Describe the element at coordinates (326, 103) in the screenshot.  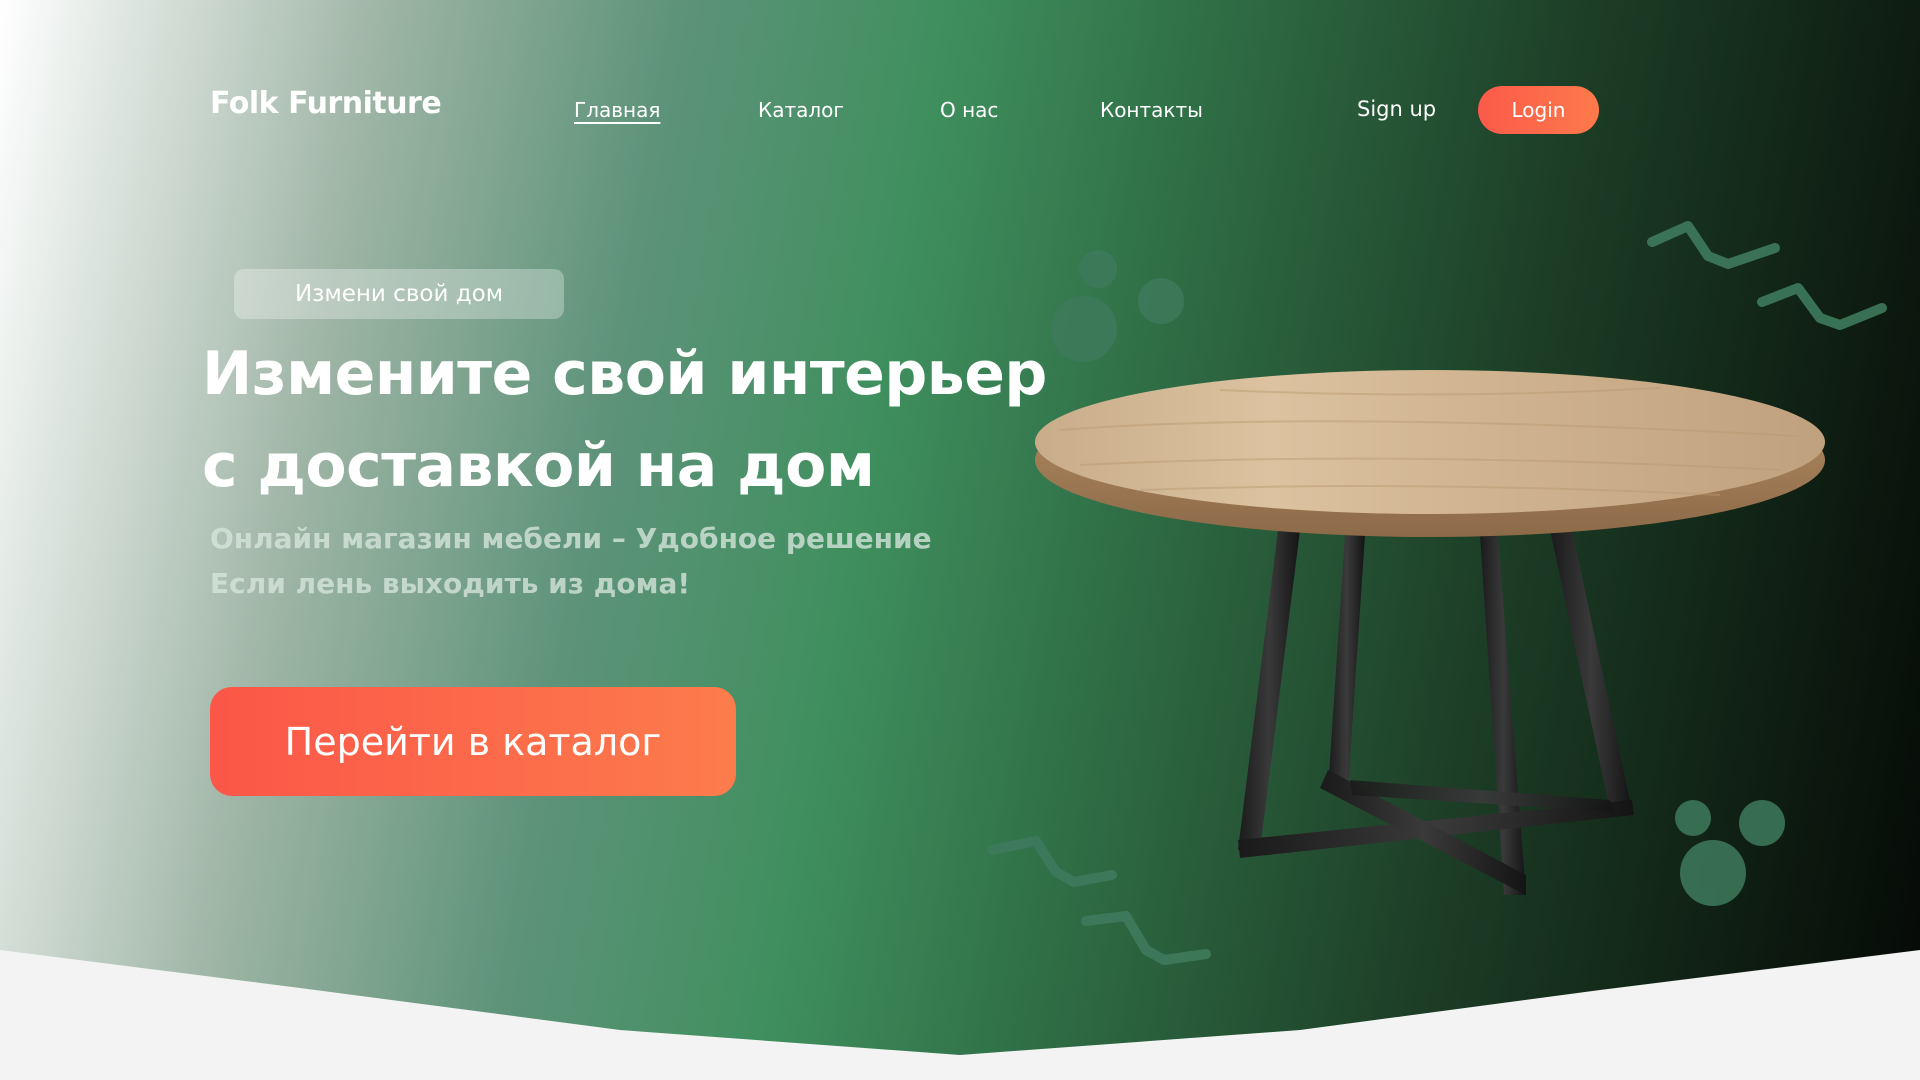
I see `brand-logo: Folk Furniture` at that location.